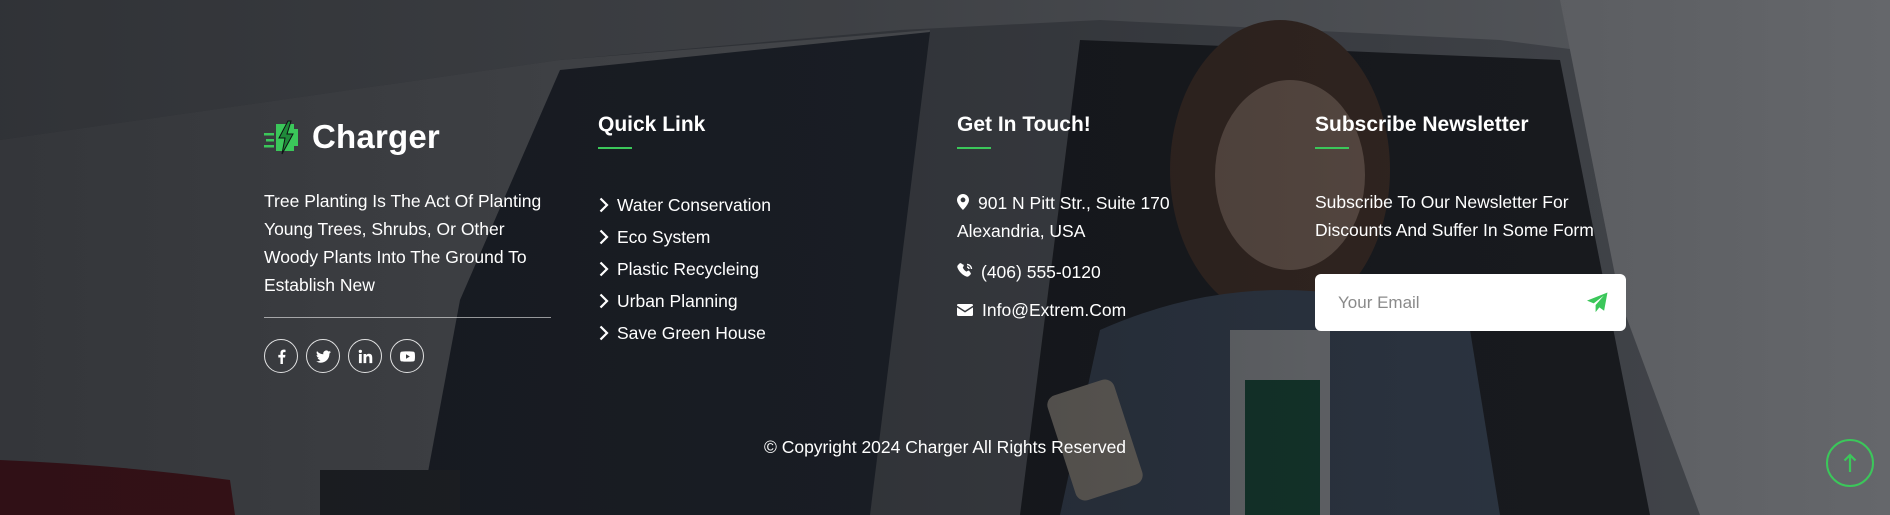 Image resolution: width=1890 pixels, height=515 pixels. I want to click on linkedin-button, so click(365, 356).